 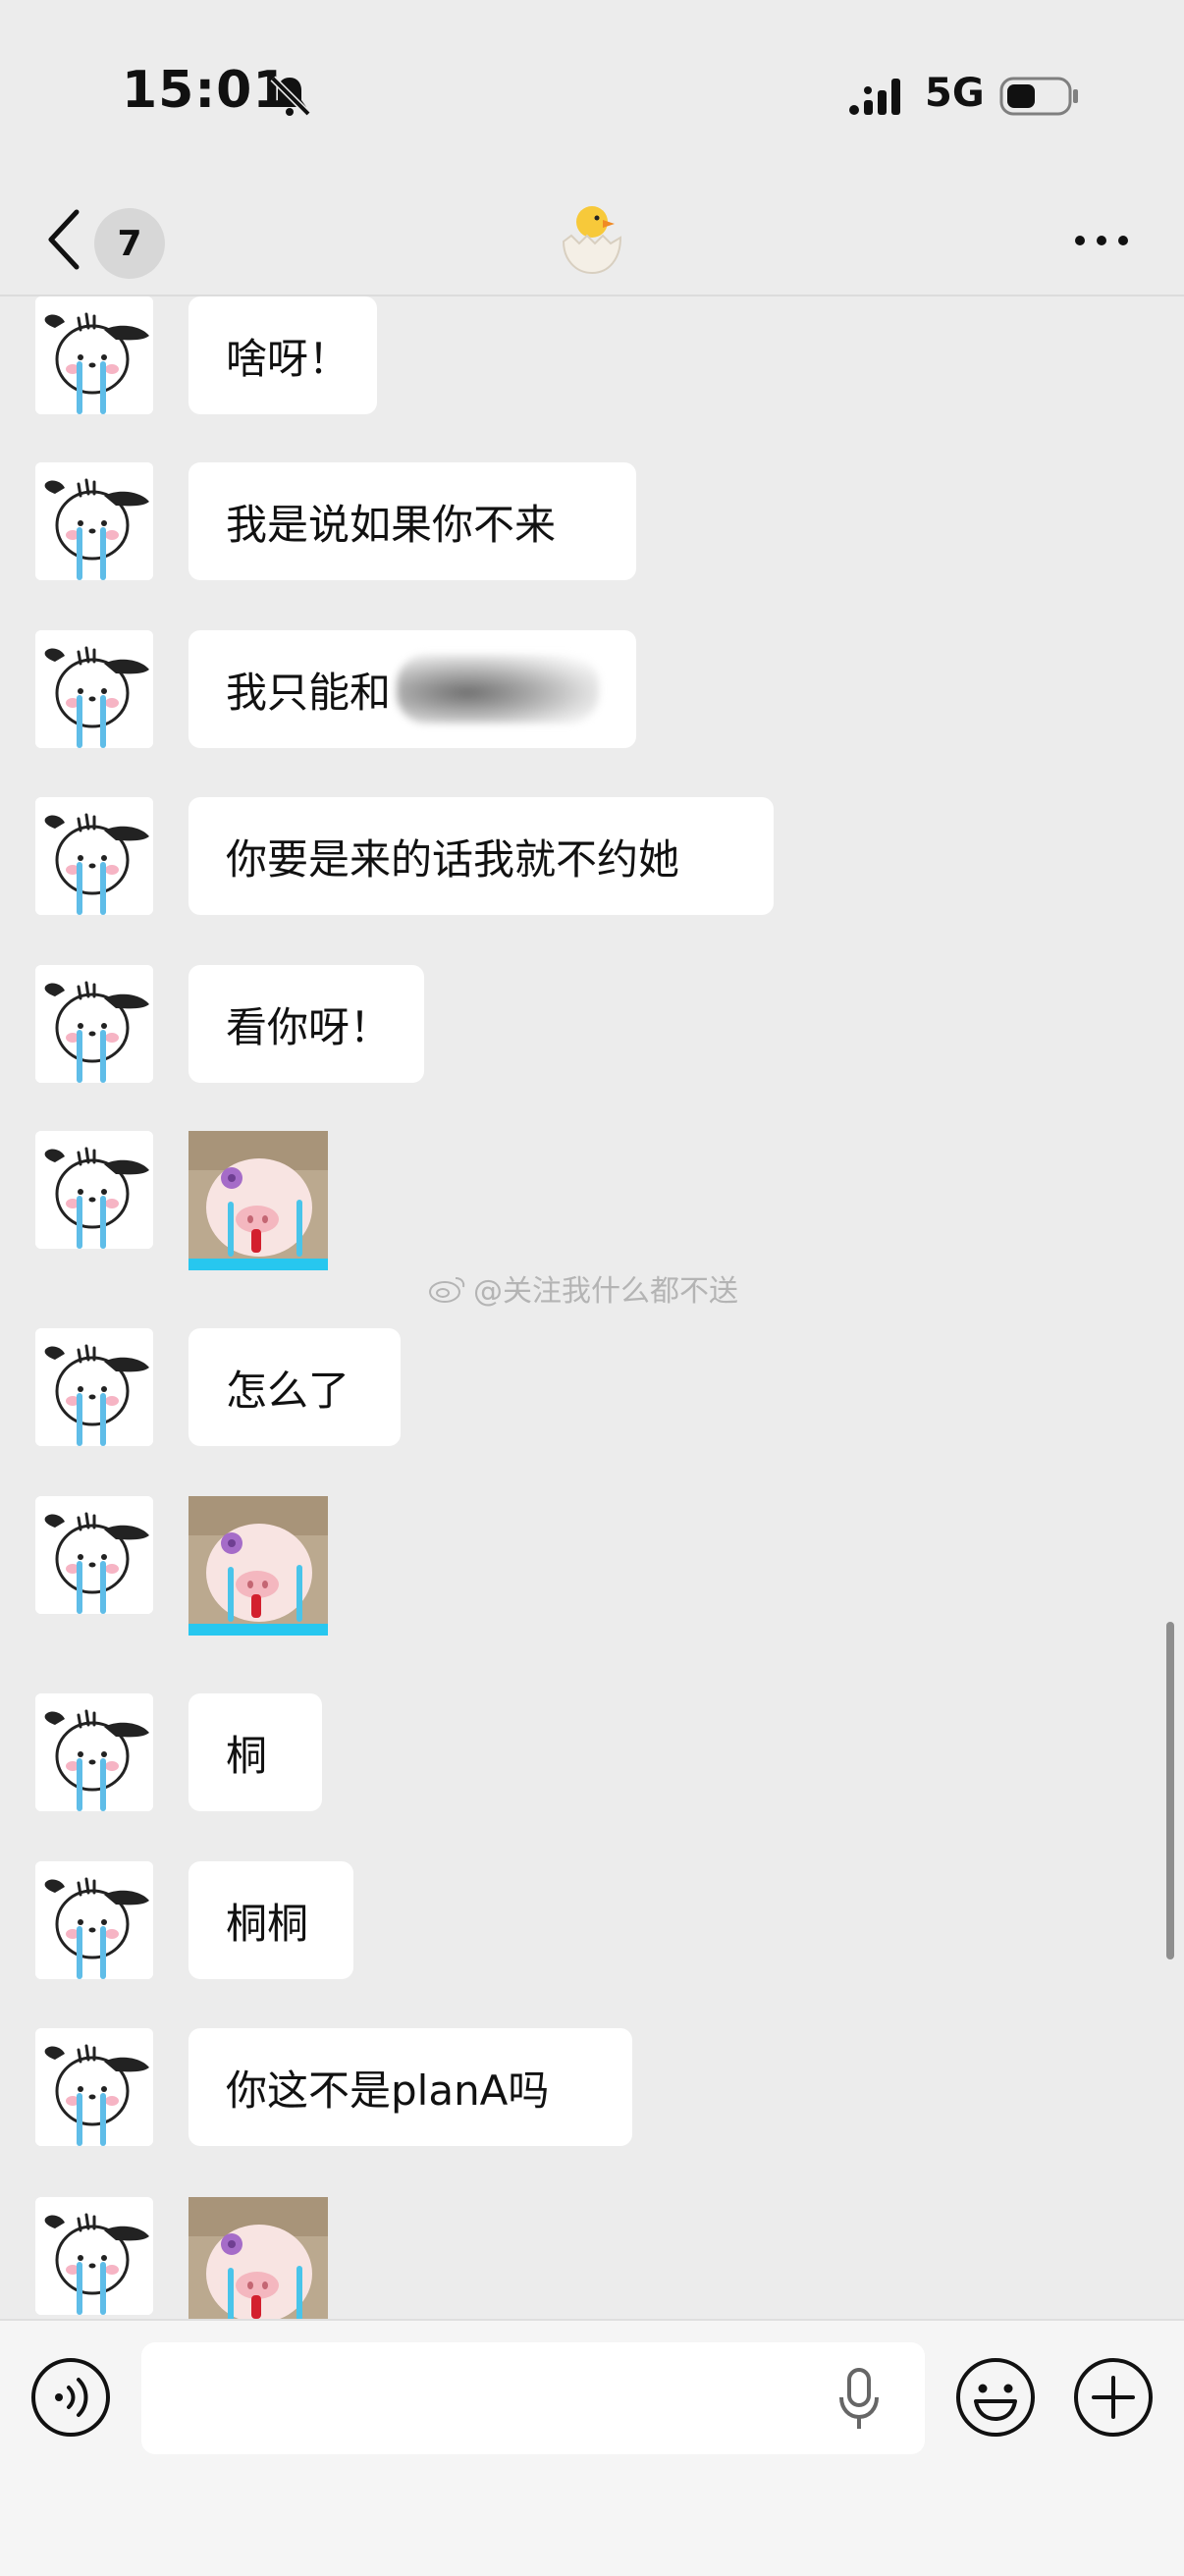 I want to click on message-text: 啥呀！, so click(x=288, y=358).